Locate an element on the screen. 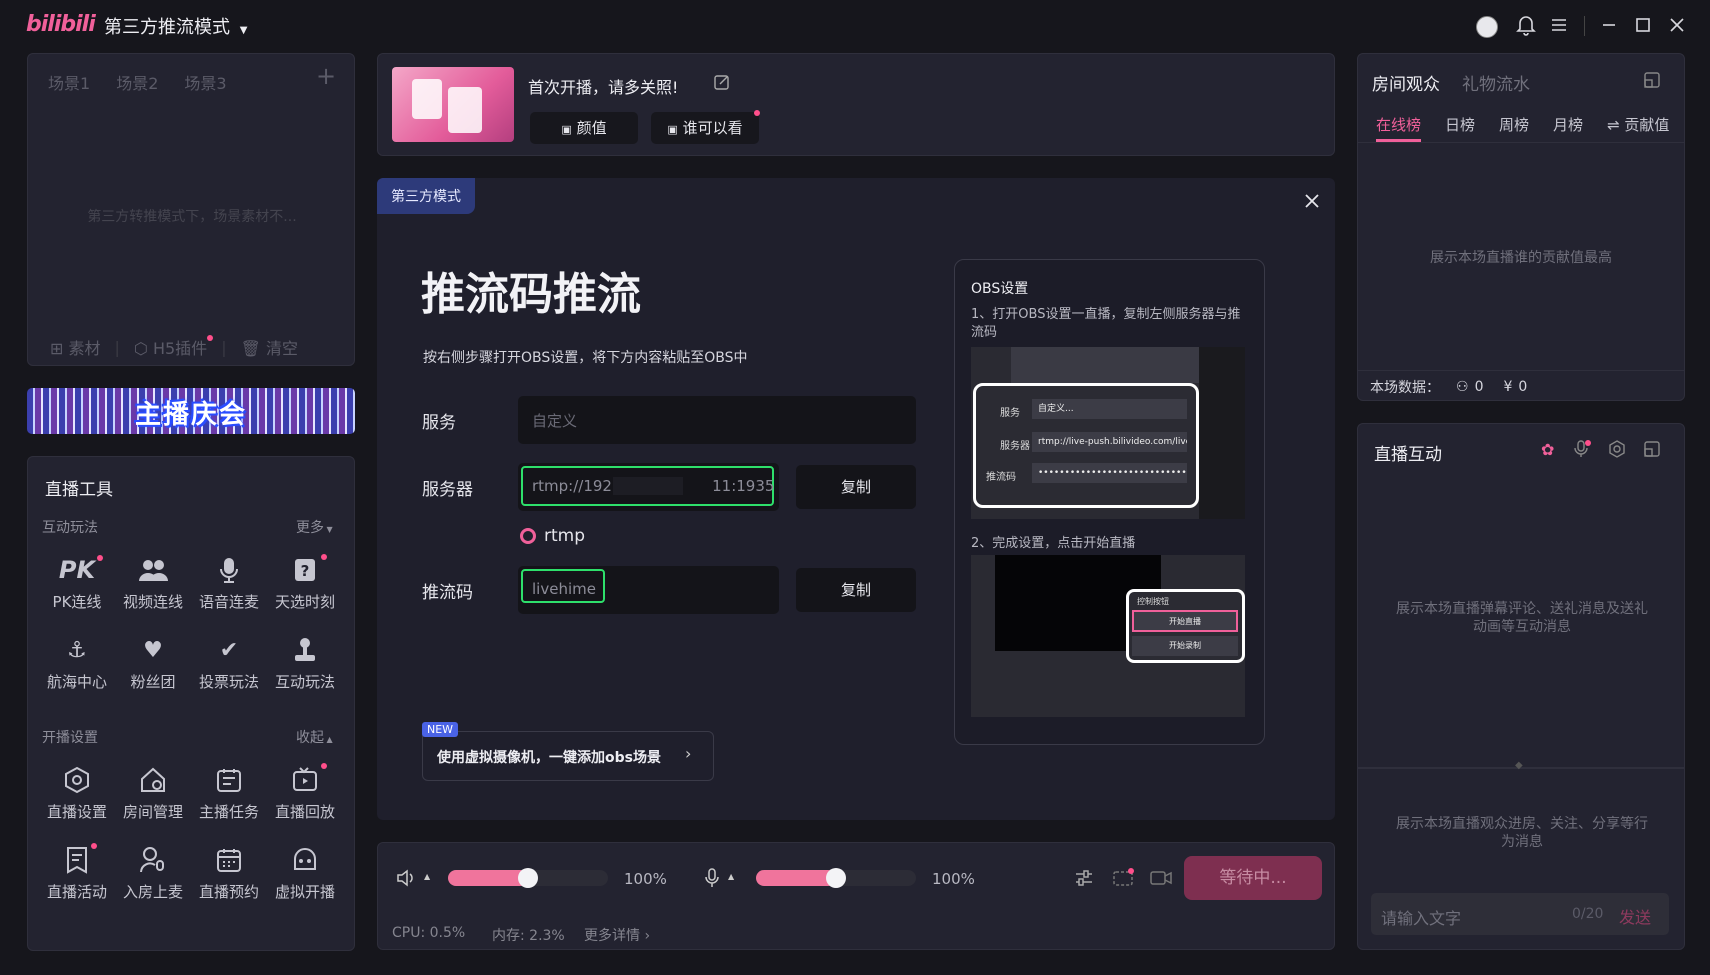  mic-caret-icon: ▲ is located at coordinates (731, 876).